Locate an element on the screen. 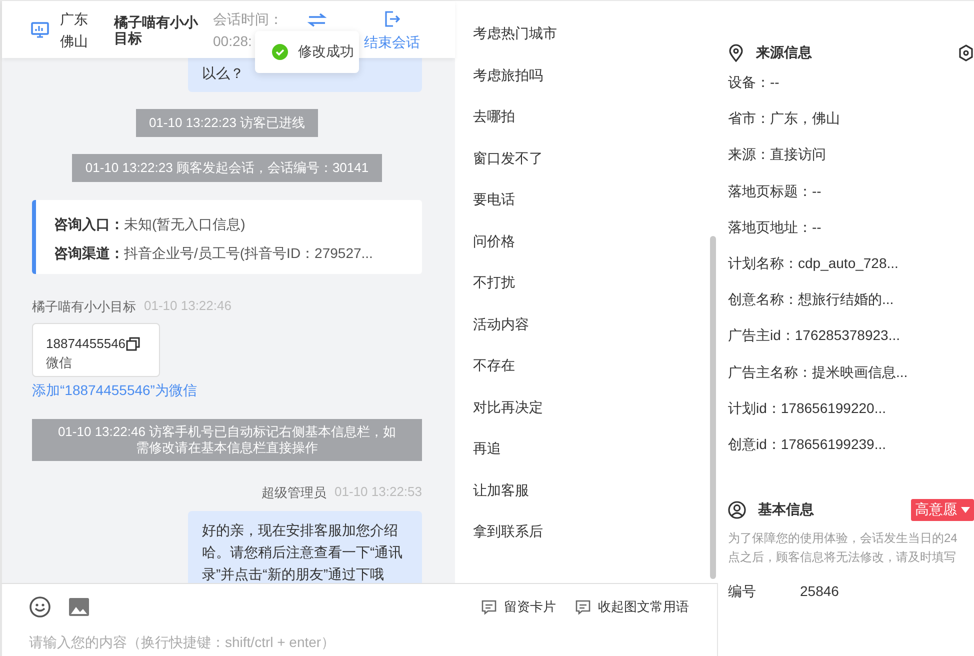 This screenshot has width=974, height=656. message-time: 01-10 13:22:46 is located at coordinates (188, 306).